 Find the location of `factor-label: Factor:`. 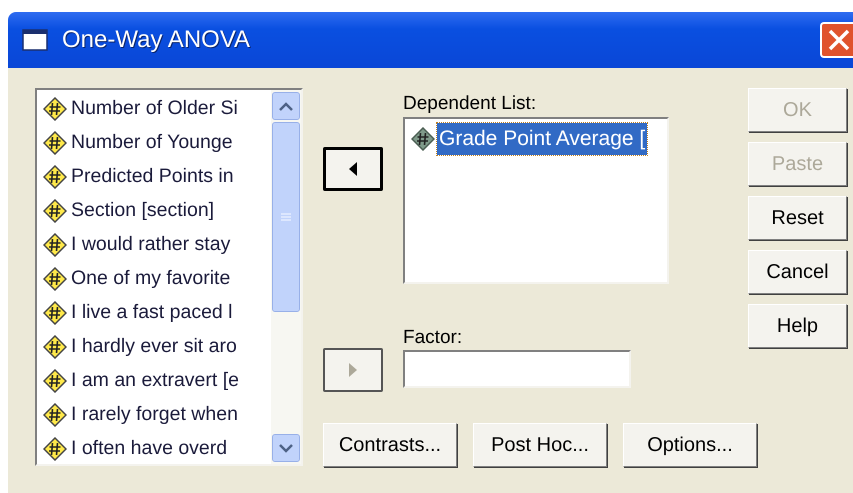

factor-label: Factor: is located at coordinates (433, 338).